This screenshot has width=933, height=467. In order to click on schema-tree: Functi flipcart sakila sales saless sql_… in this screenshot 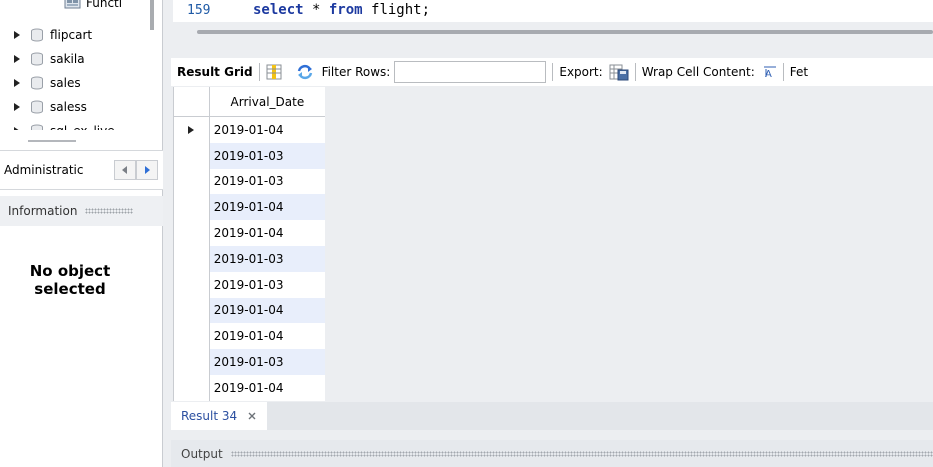, I will do `click(75, 65)`.